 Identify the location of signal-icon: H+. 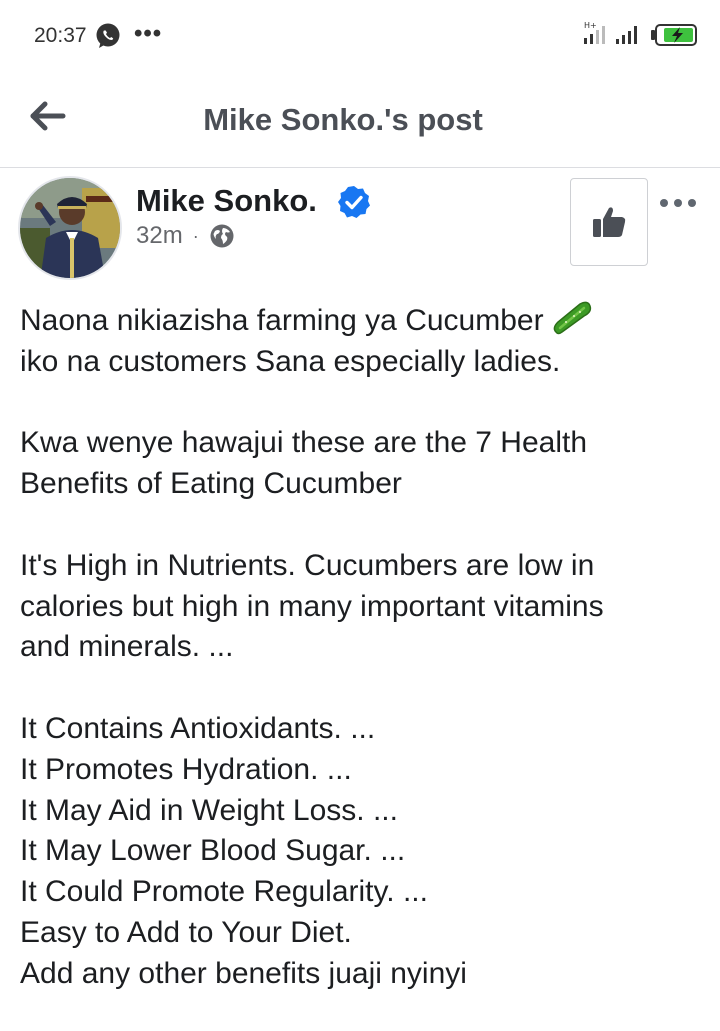
(594, 32).